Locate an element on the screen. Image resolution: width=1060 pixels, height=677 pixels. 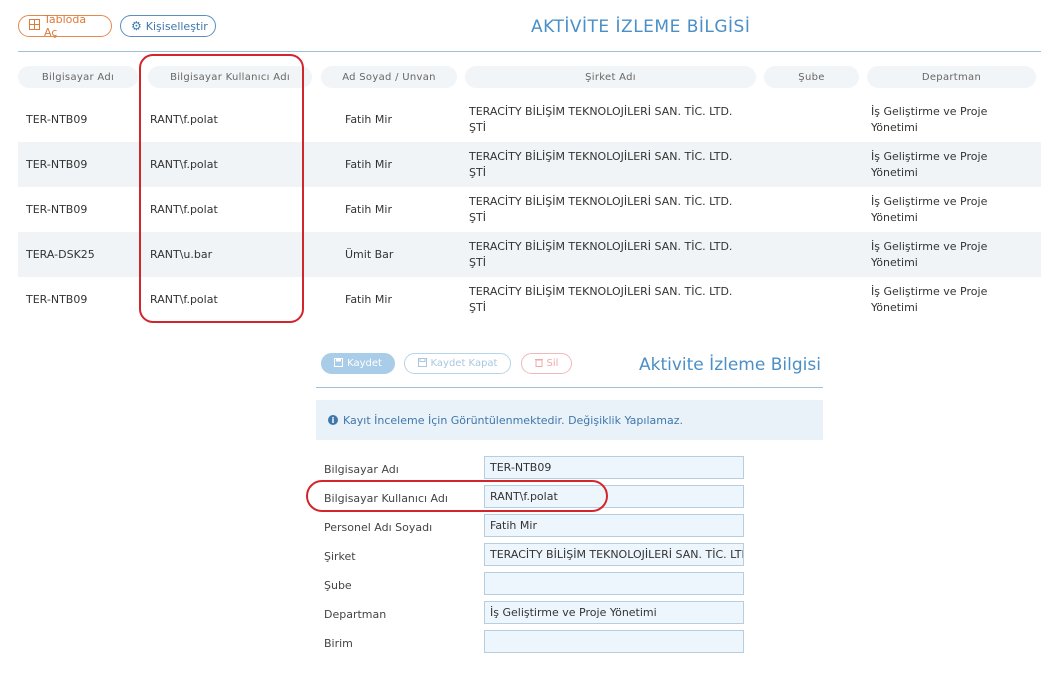
save-close-button: Kaydet Kapat is located at coordinates (457, 363).